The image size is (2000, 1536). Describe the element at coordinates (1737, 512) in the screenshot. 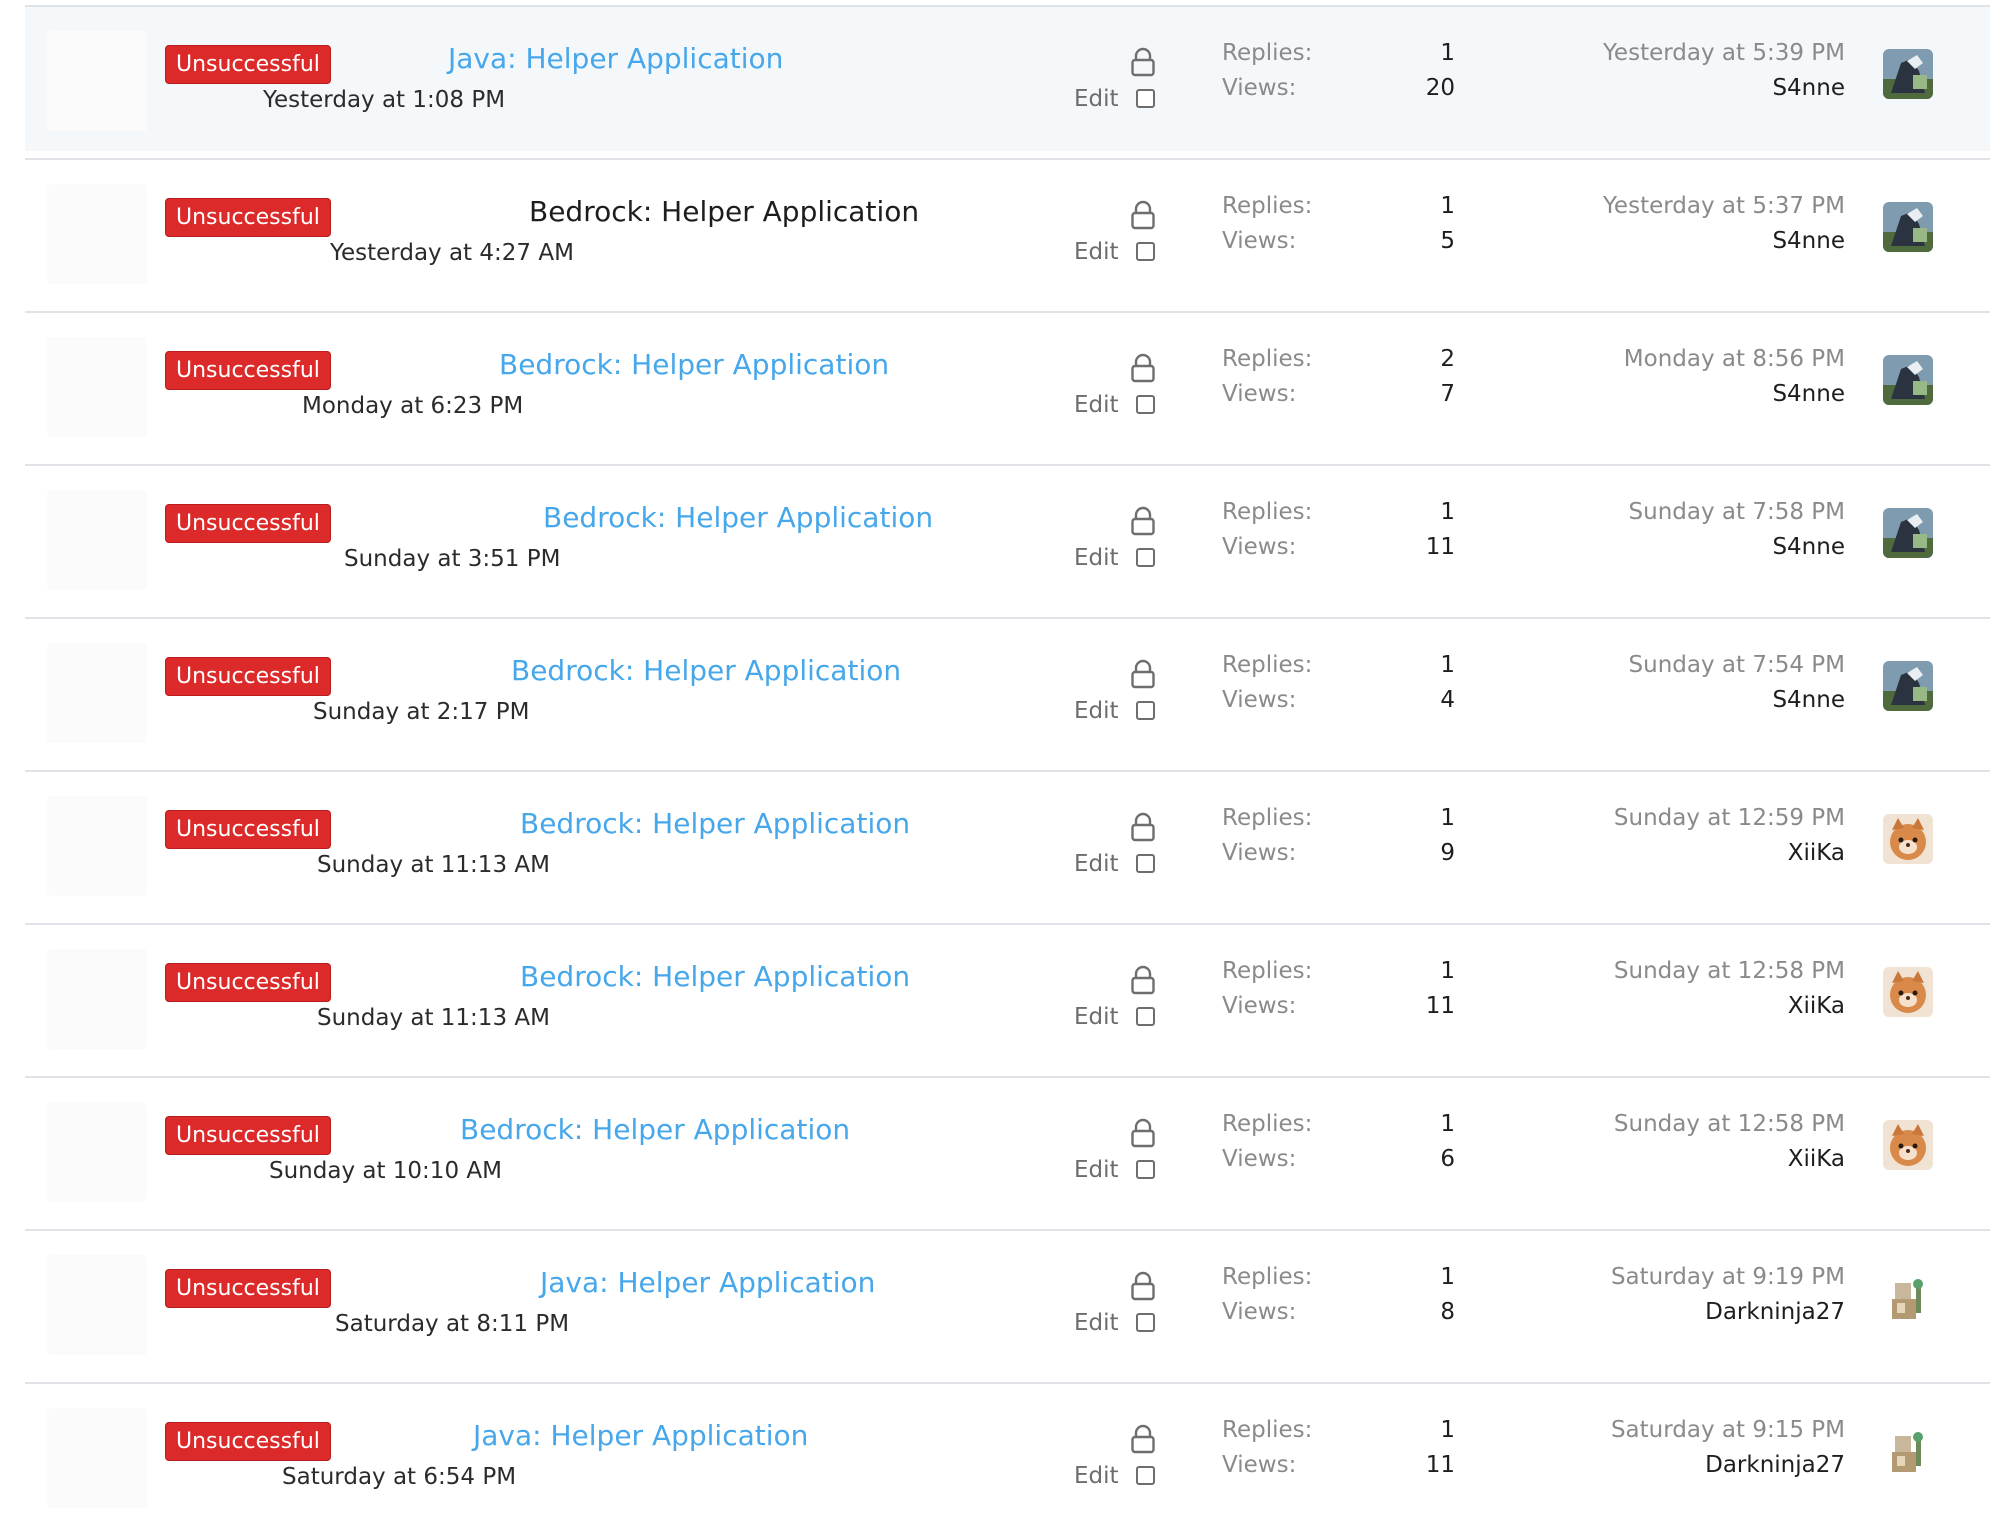

I see `last-post-date: Sunday at 7:58 PM` at that location.